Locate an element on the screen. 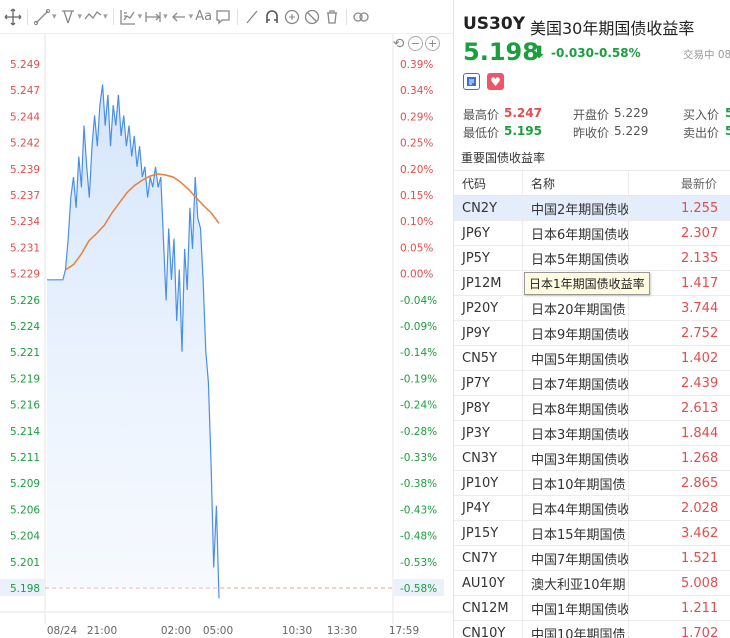  heart-icon: ♥ is located at coordinates (495, 81).